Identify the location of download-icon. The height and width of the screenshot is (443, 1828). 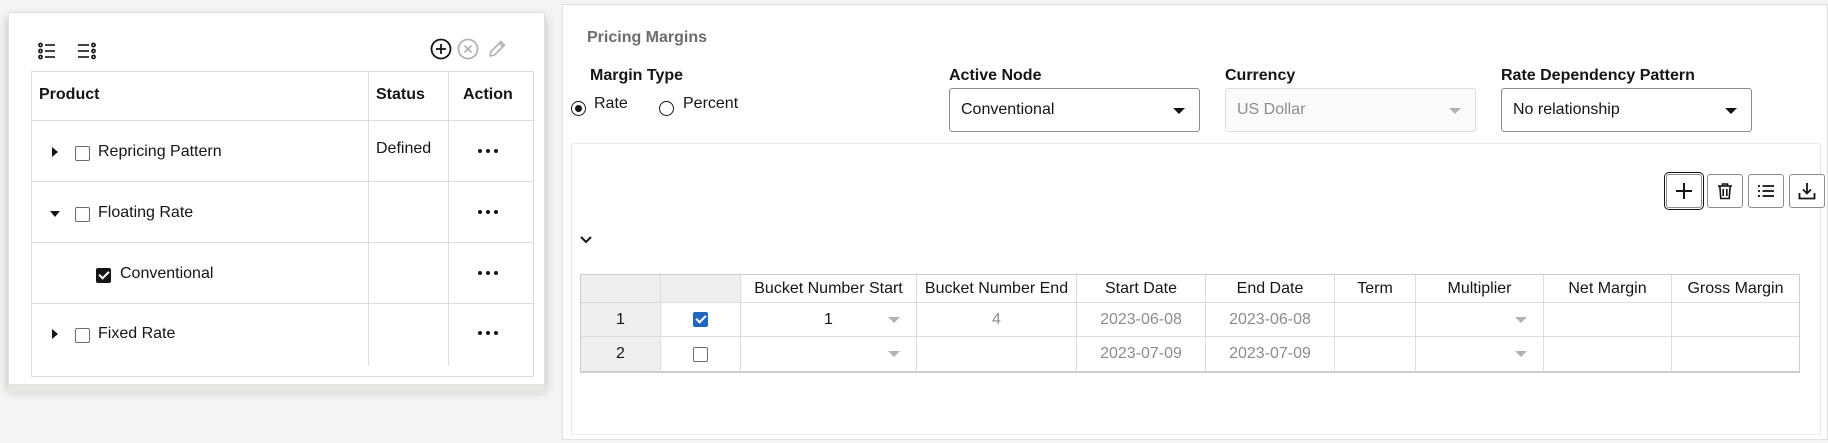
(1807, 191).